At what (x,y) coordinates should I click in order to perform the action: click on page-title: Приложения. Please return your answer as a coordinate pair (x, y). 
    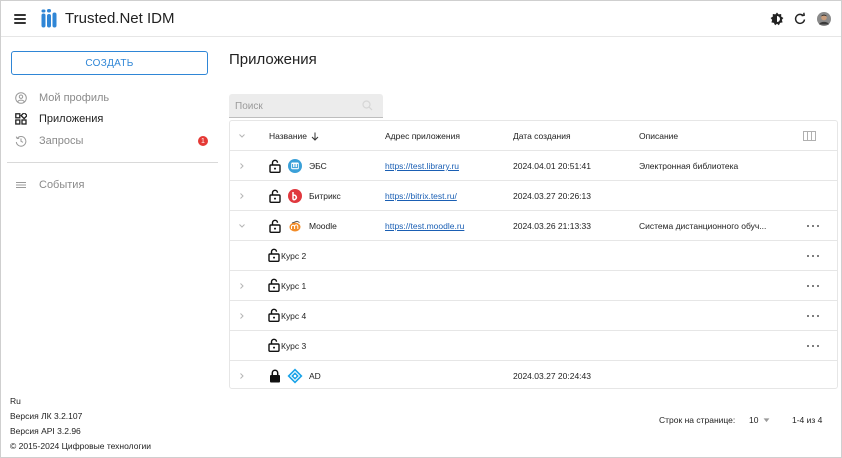
    Looking at the image, I should click on (273, 59).